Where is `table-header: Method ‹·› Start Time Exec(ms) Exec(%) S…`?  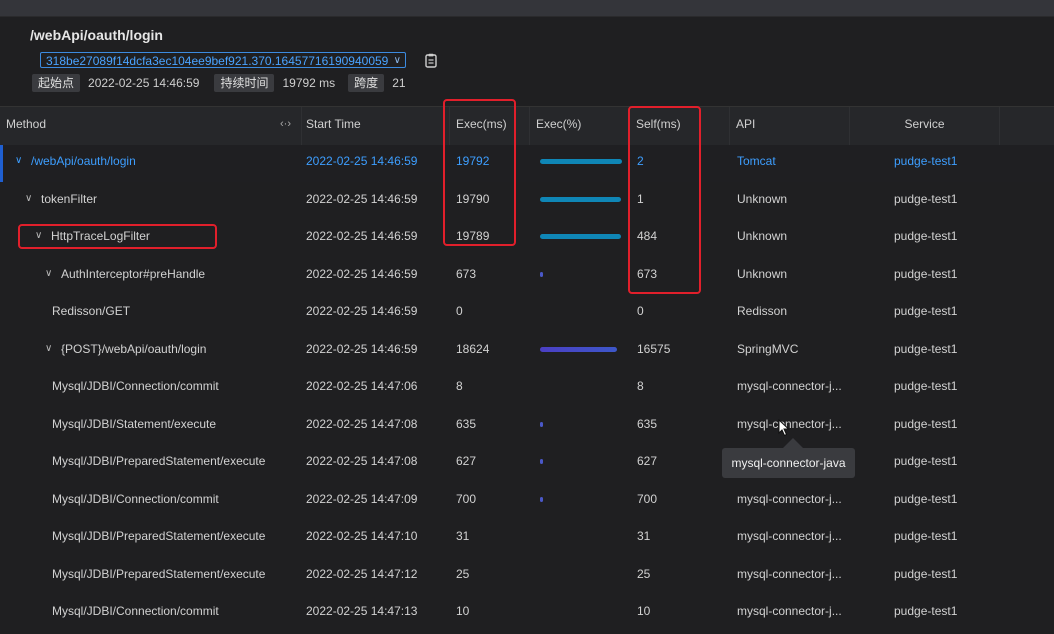
table-header: Method ‹·› Start Time Exec(ms) Exec(%) S… is located at coordinates (527, 126).